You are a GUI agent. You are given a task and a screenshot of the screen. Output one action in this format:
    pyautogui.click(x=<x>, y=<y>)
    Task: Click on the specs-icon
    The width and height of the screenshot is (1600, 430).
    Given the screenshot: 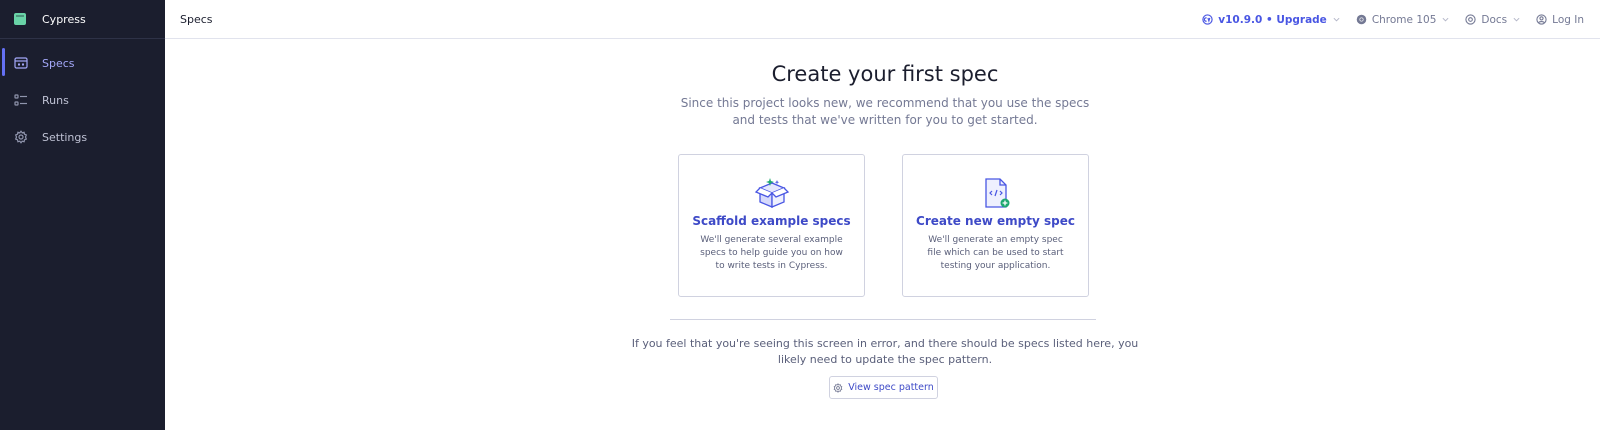 What is the action you would take?
    pyautogui.click(x=21, y=63)
    